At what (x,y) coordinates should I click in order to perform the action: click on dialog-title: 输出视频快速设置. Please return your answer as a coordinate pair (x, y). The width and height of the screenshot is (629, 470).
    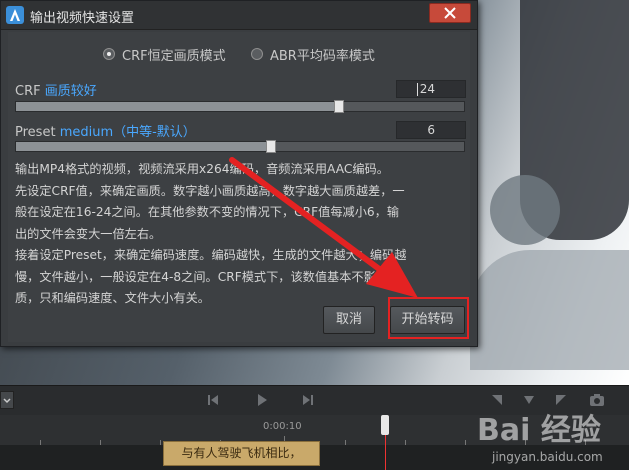
    Looking at the image, I should click on (82, 18).